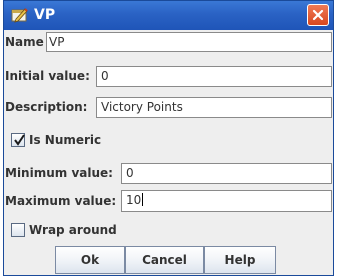 This screenshot has height=278, width=338. I want to click on wrap-around-checkbox, so click(18, 230).